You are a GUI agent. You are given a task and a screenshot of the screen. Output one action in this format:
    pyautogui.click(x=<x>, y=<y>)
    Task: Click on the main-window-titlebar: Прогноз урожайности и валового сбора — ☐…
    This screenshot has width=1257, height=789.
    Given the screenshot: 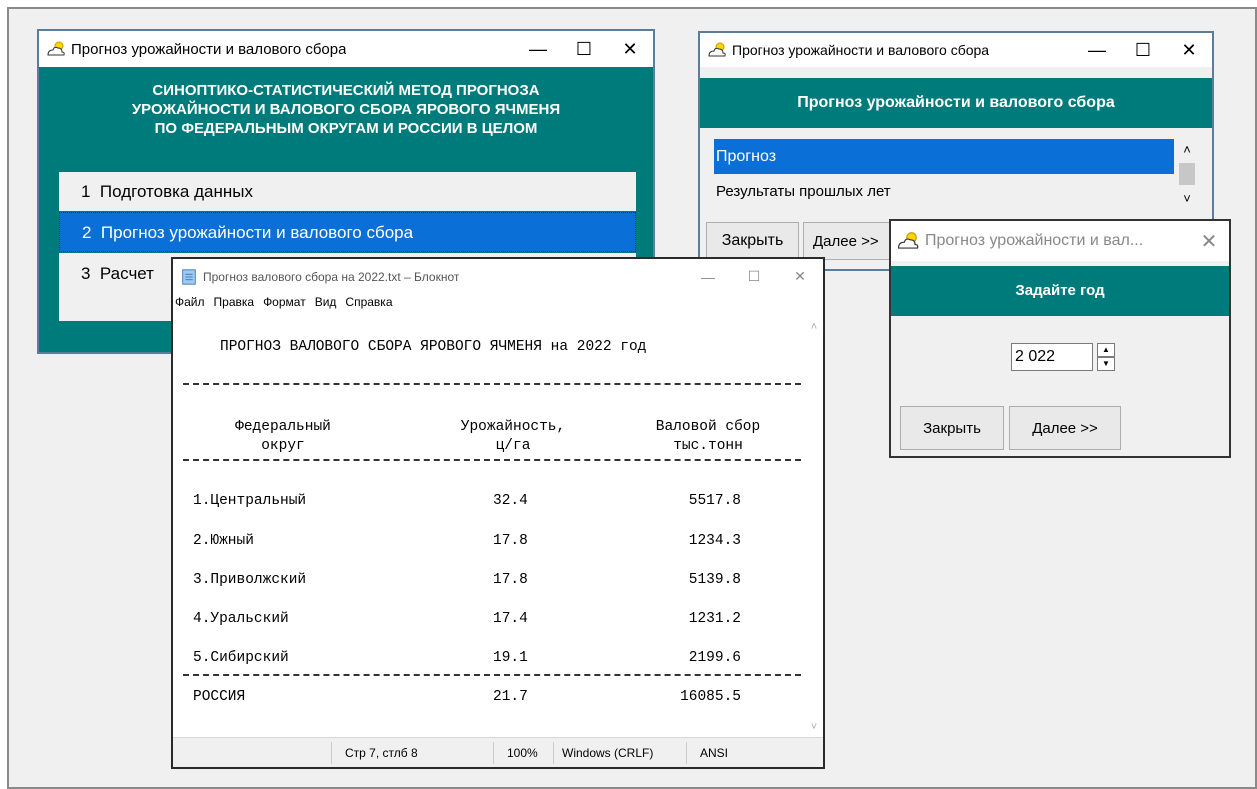 What is the action you would take?
    pyautogui.click(x=346, y=49)
    